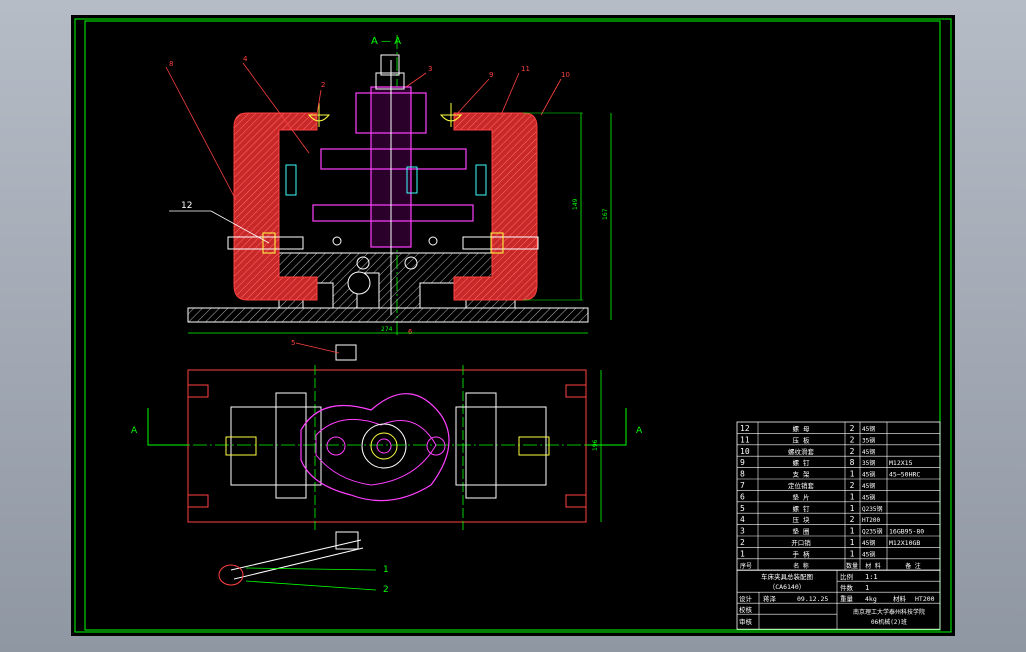 The height and width of the screenshot is (652, 1026). Describe the element at coordinates (386, 570) in the screenshot. I see `callout-1: 1` at that location.